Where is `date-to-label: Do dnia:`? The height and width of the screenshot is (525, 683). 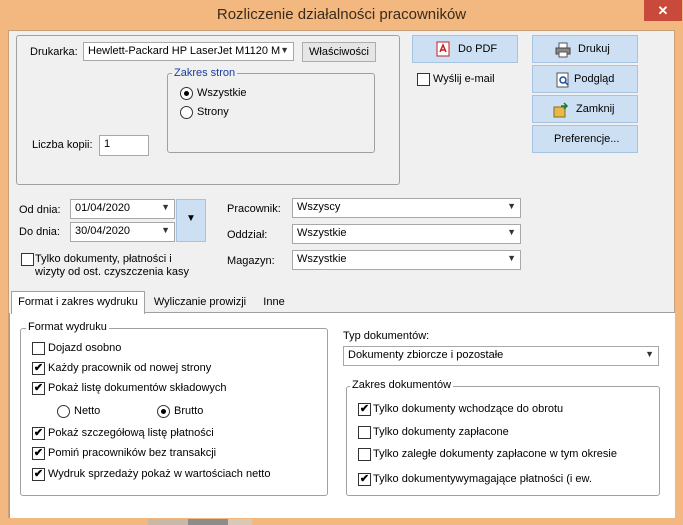 date-to-label: Do dnia: is located at coordinates (39, 232).